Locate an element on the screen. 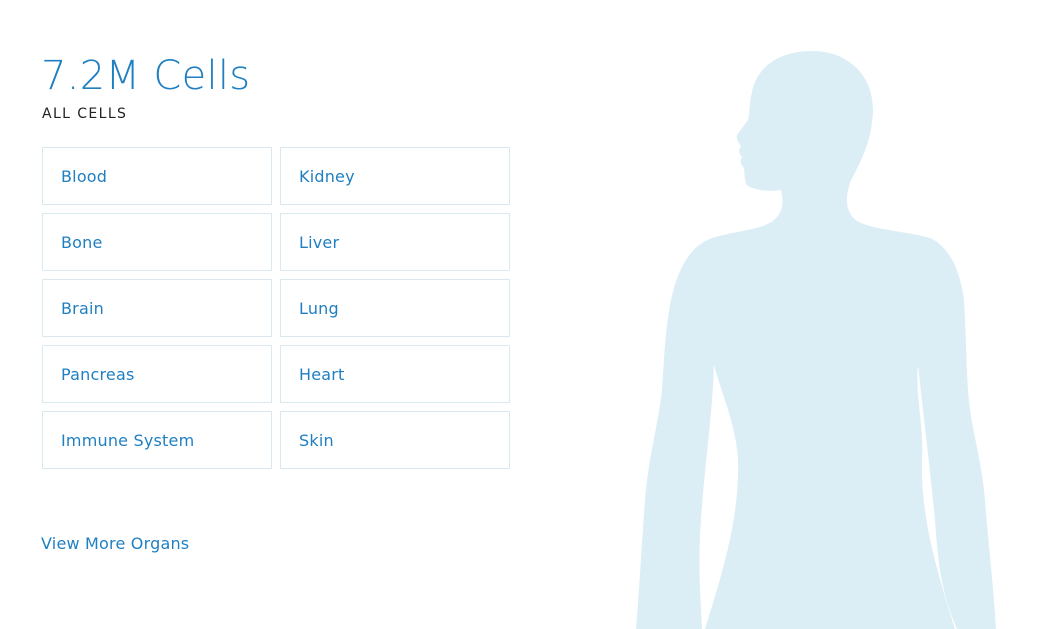 Image resolution: width=1046 pixels, height=629 pixels. organ-card-pancreas: Pancreas is located at coordinates (157, 374).